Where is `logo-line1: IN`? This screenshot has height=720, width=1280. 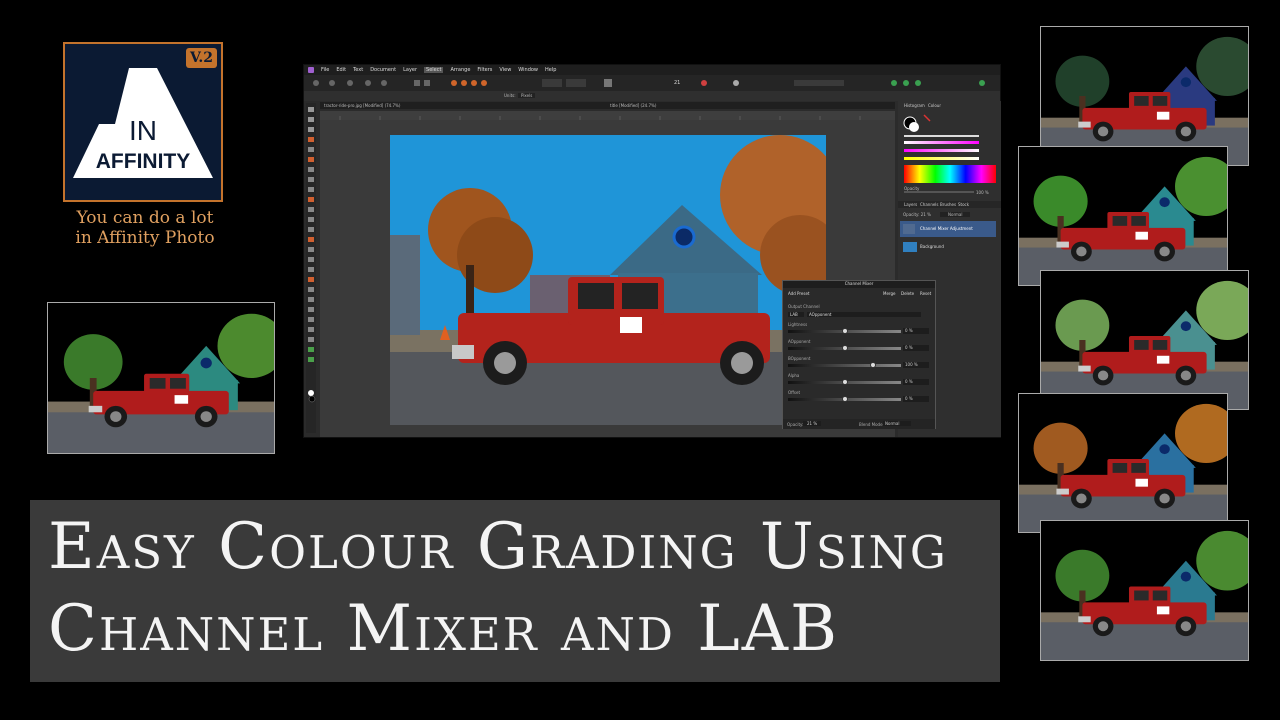 logo-line1: IN is located at coordinates (143, 130).